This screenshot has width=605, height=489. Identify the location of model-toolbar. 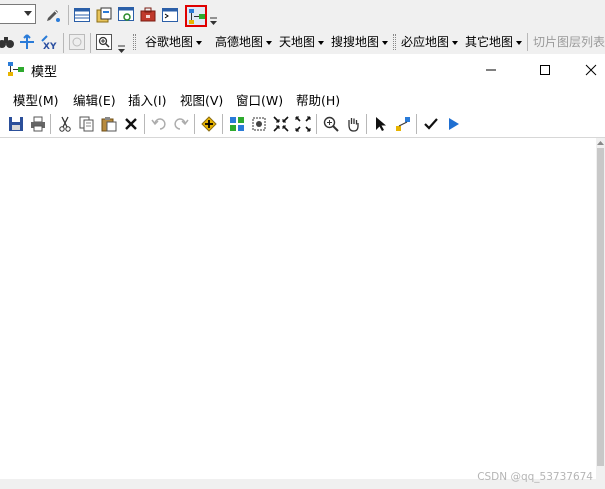
(302, 124).